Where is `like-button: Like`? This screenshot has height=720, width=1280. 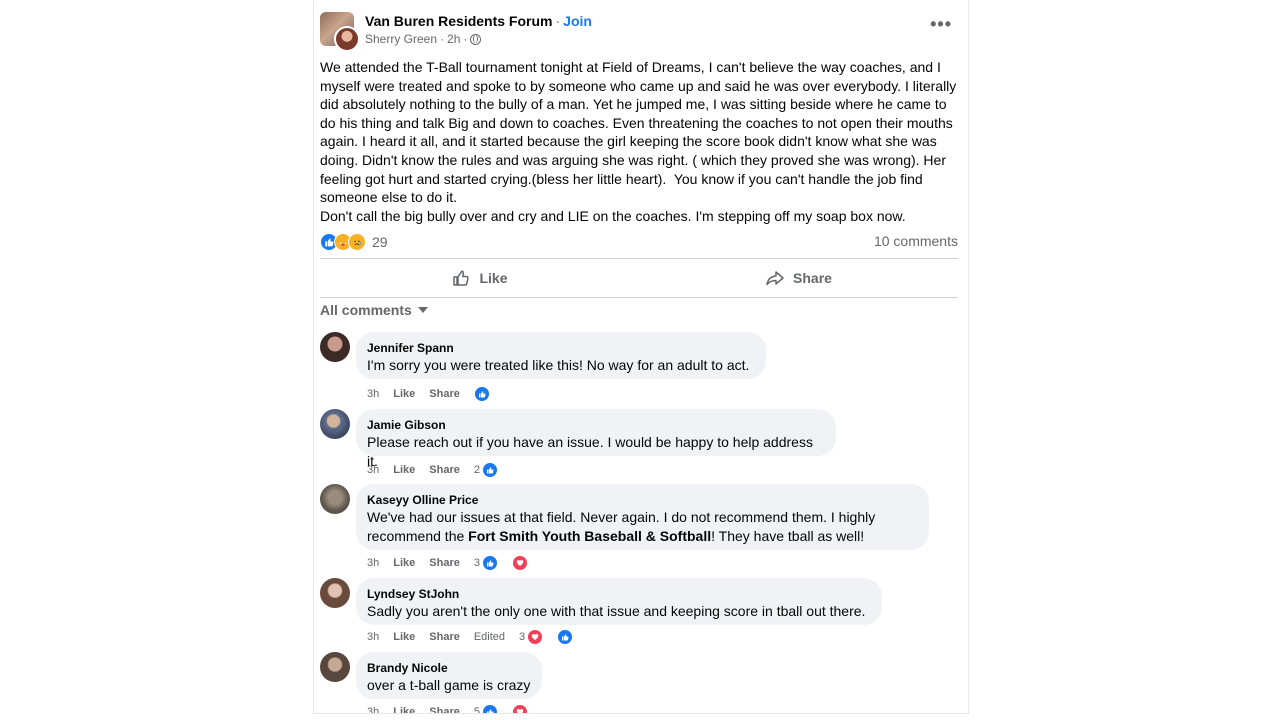 like-button: Like is located at coordinates (479, 278).